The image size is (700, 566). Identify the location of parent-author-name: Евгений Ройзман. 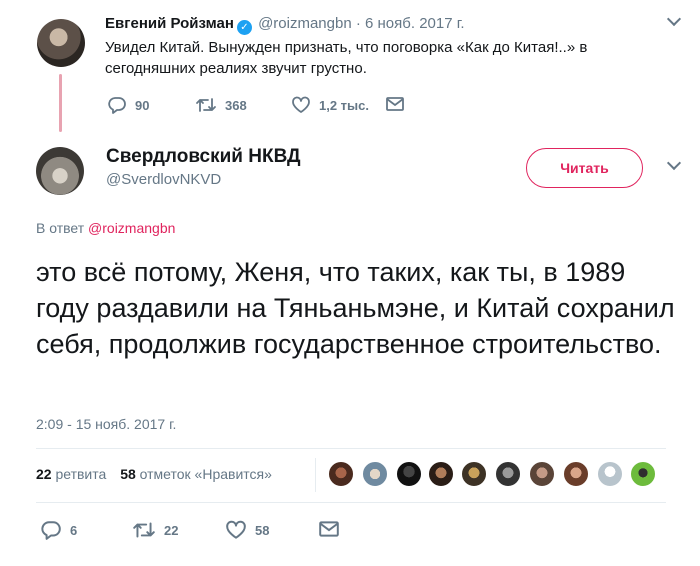
(169, 23).